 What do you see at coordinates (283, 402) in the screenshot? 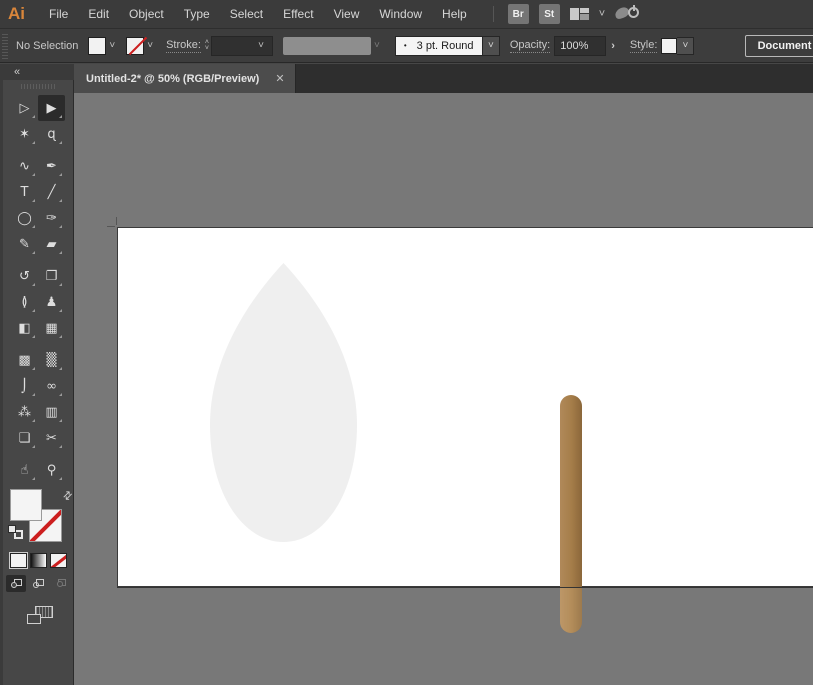
I see `leaf-shape` at bounding box center [283, 402].